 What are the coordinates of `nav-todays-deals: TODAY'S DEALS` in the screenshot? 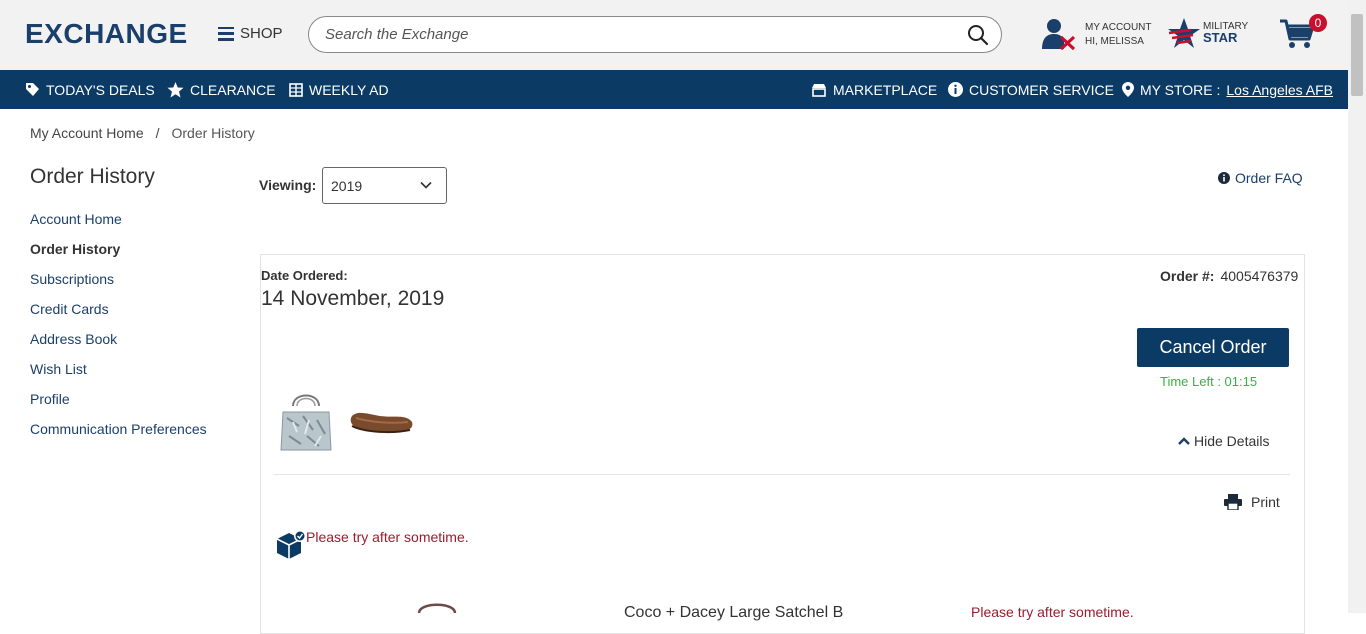 It's located at (90, 89).